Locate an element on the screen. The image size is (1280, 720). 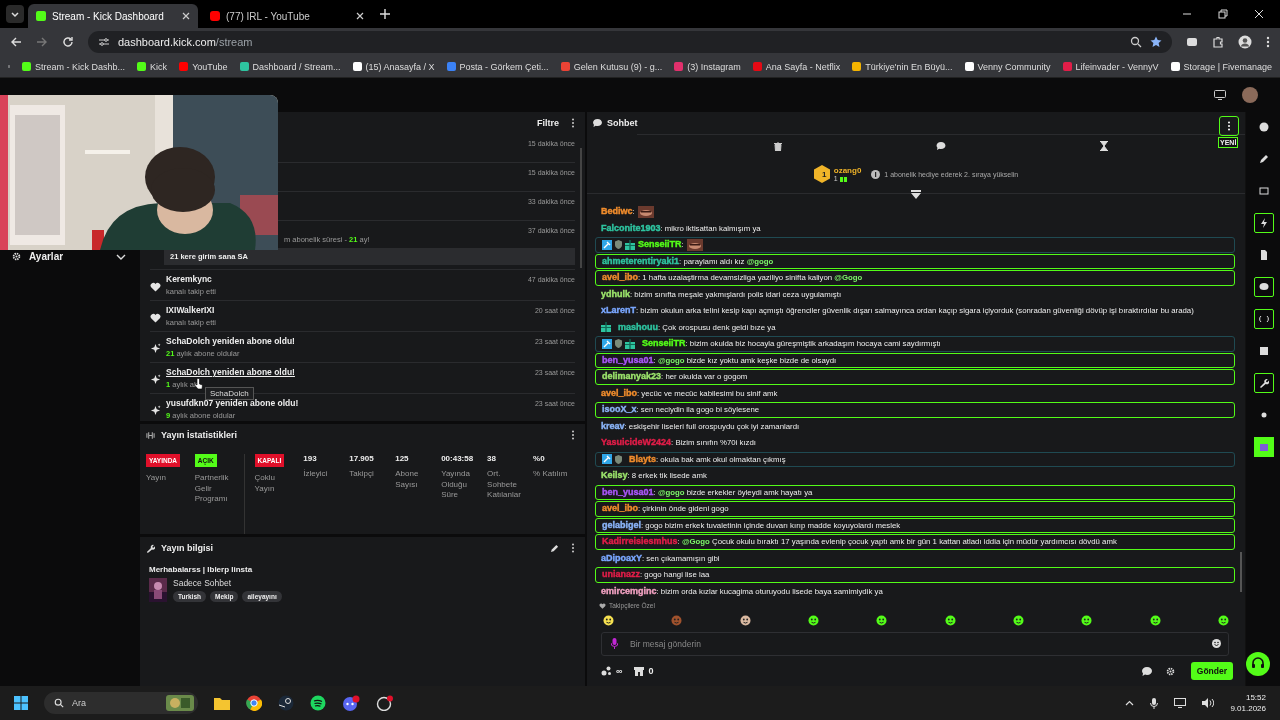
profile-avatar is located at coordinates (1245, 42).